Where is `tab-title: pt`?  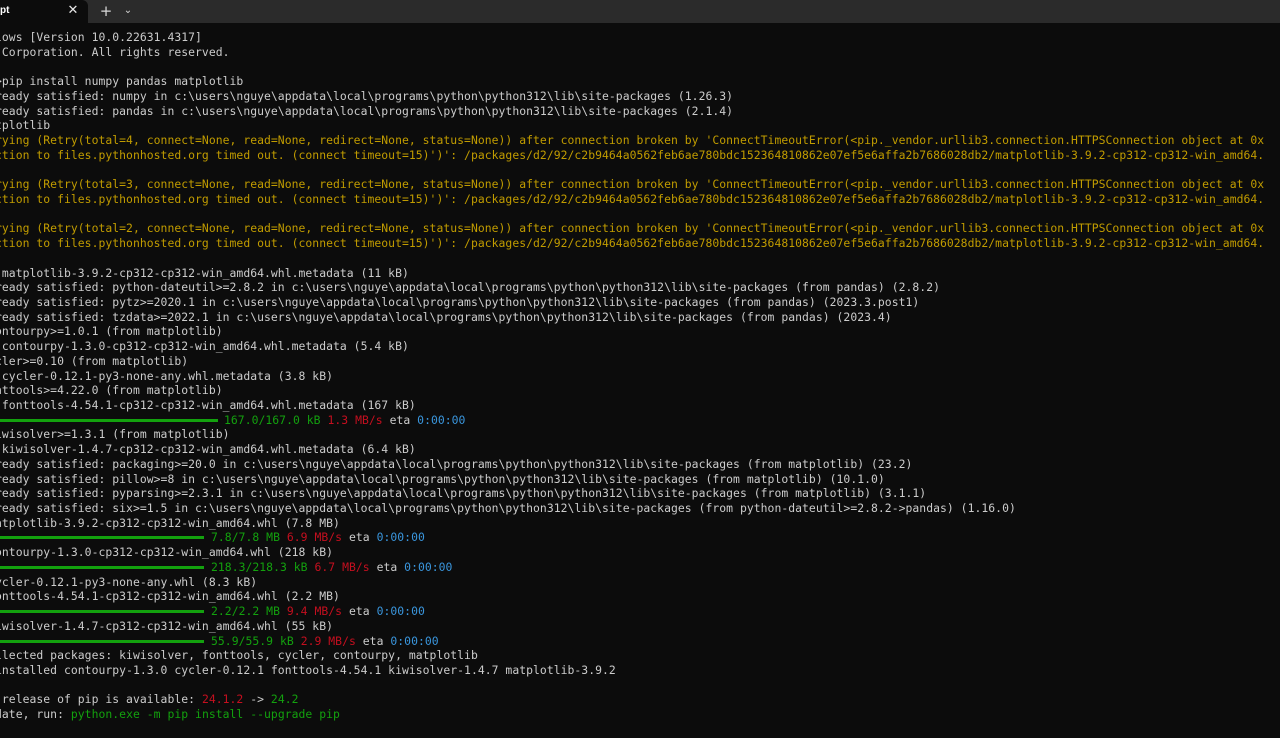
tab-title: pt is located at coordinates (5, 10).